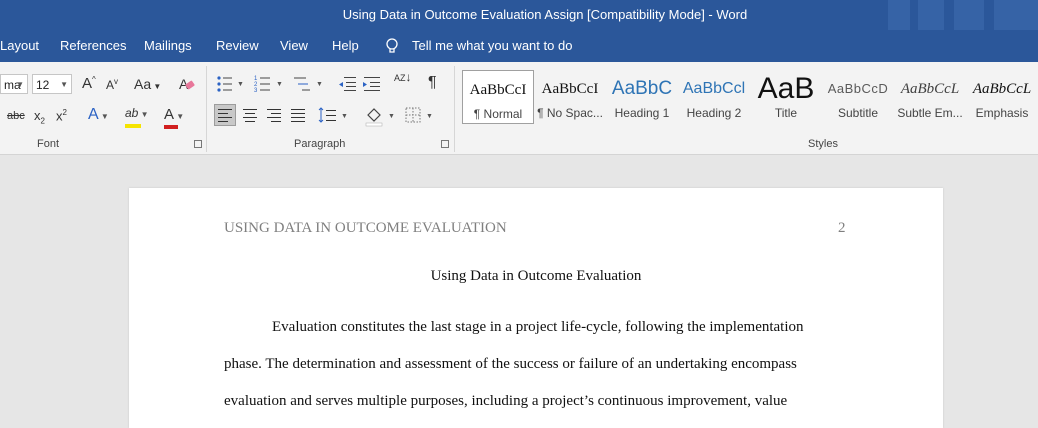 This screenshot has height=428, width=1038. Describe the element at coordinates (52, 84) in the screenshot. I see `font-size-box: 12 ▼` at that location.